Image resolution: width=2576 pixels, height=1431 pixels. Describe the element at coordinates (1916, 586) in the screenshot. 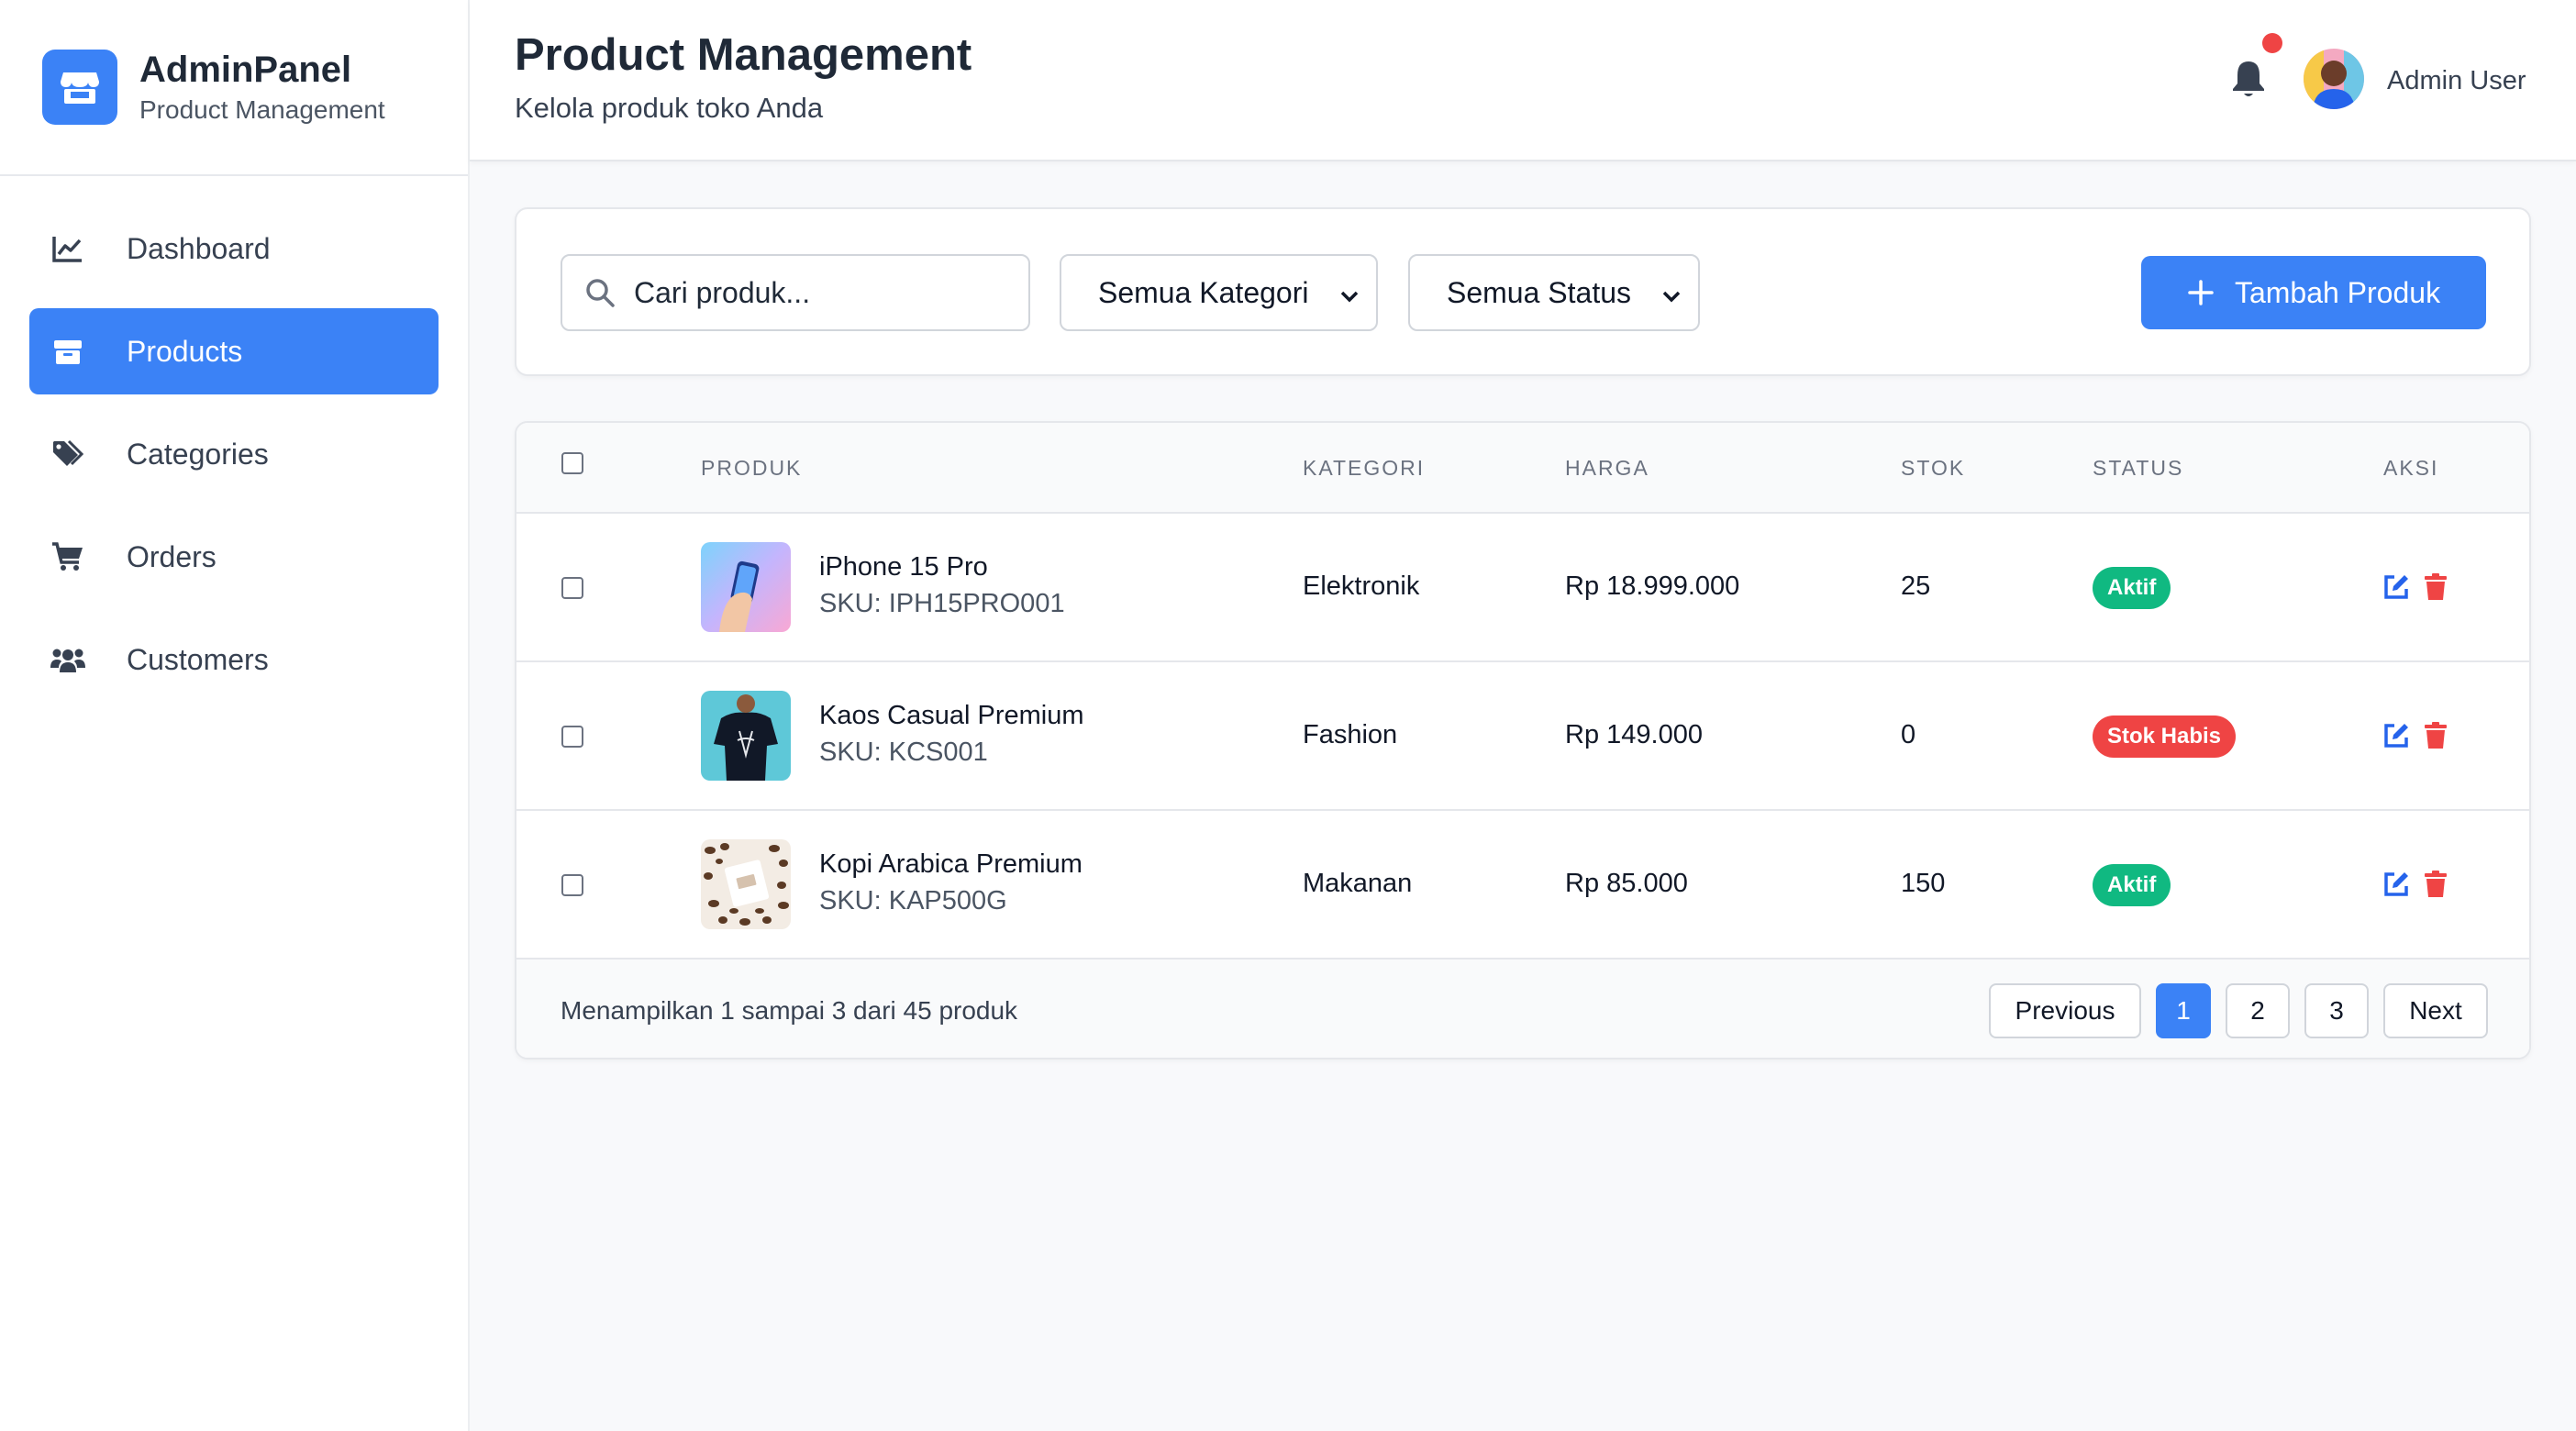

I see `product-stock: 25` at that location.